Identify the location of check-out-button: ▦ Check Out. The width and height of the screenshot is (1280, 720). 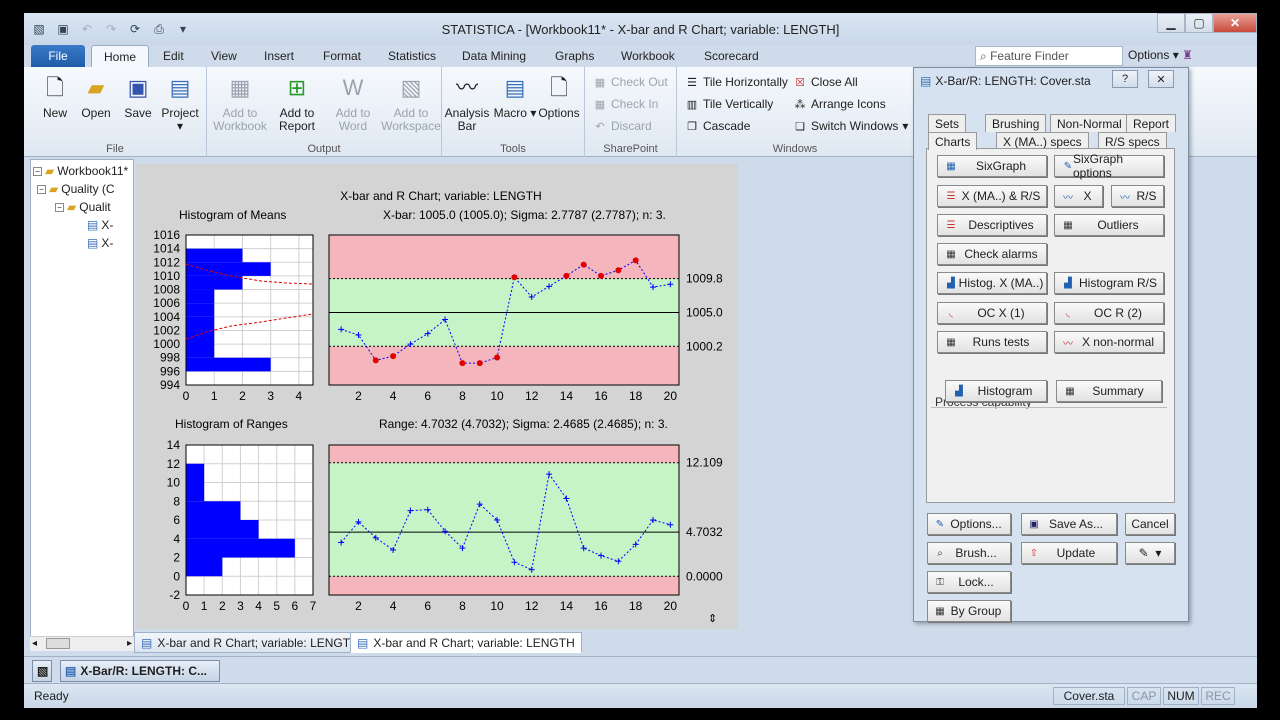
(630, 82).